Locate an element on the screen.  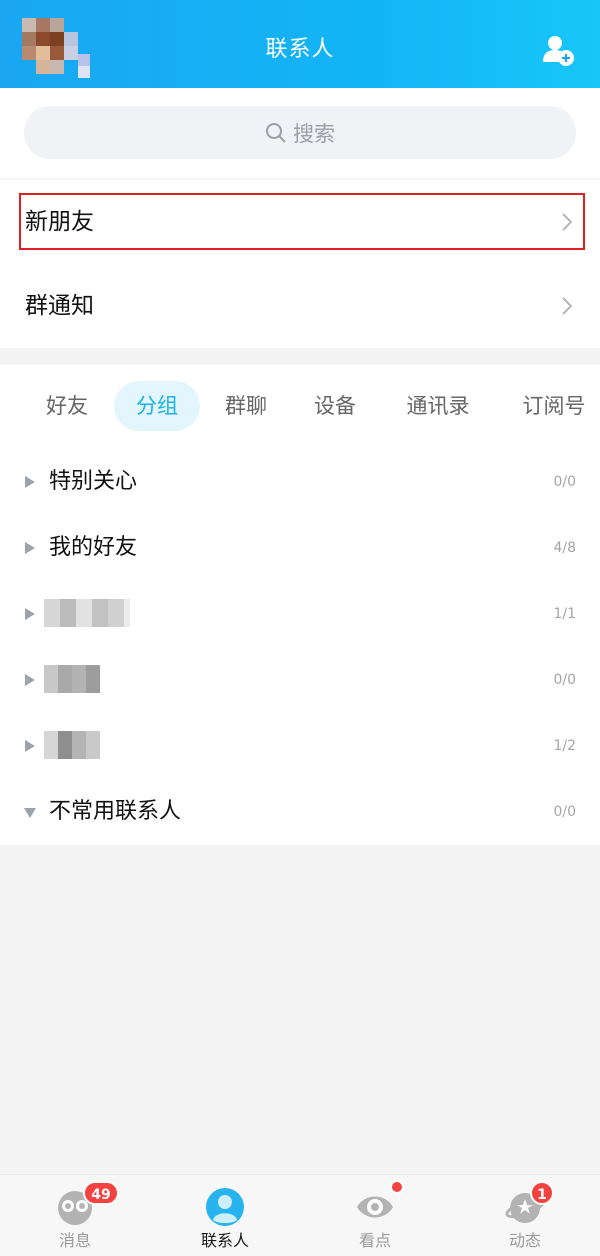
bottom-navigation: 49 消息 联系人 看点 1 动态 is located at coordinates (300, 1215).